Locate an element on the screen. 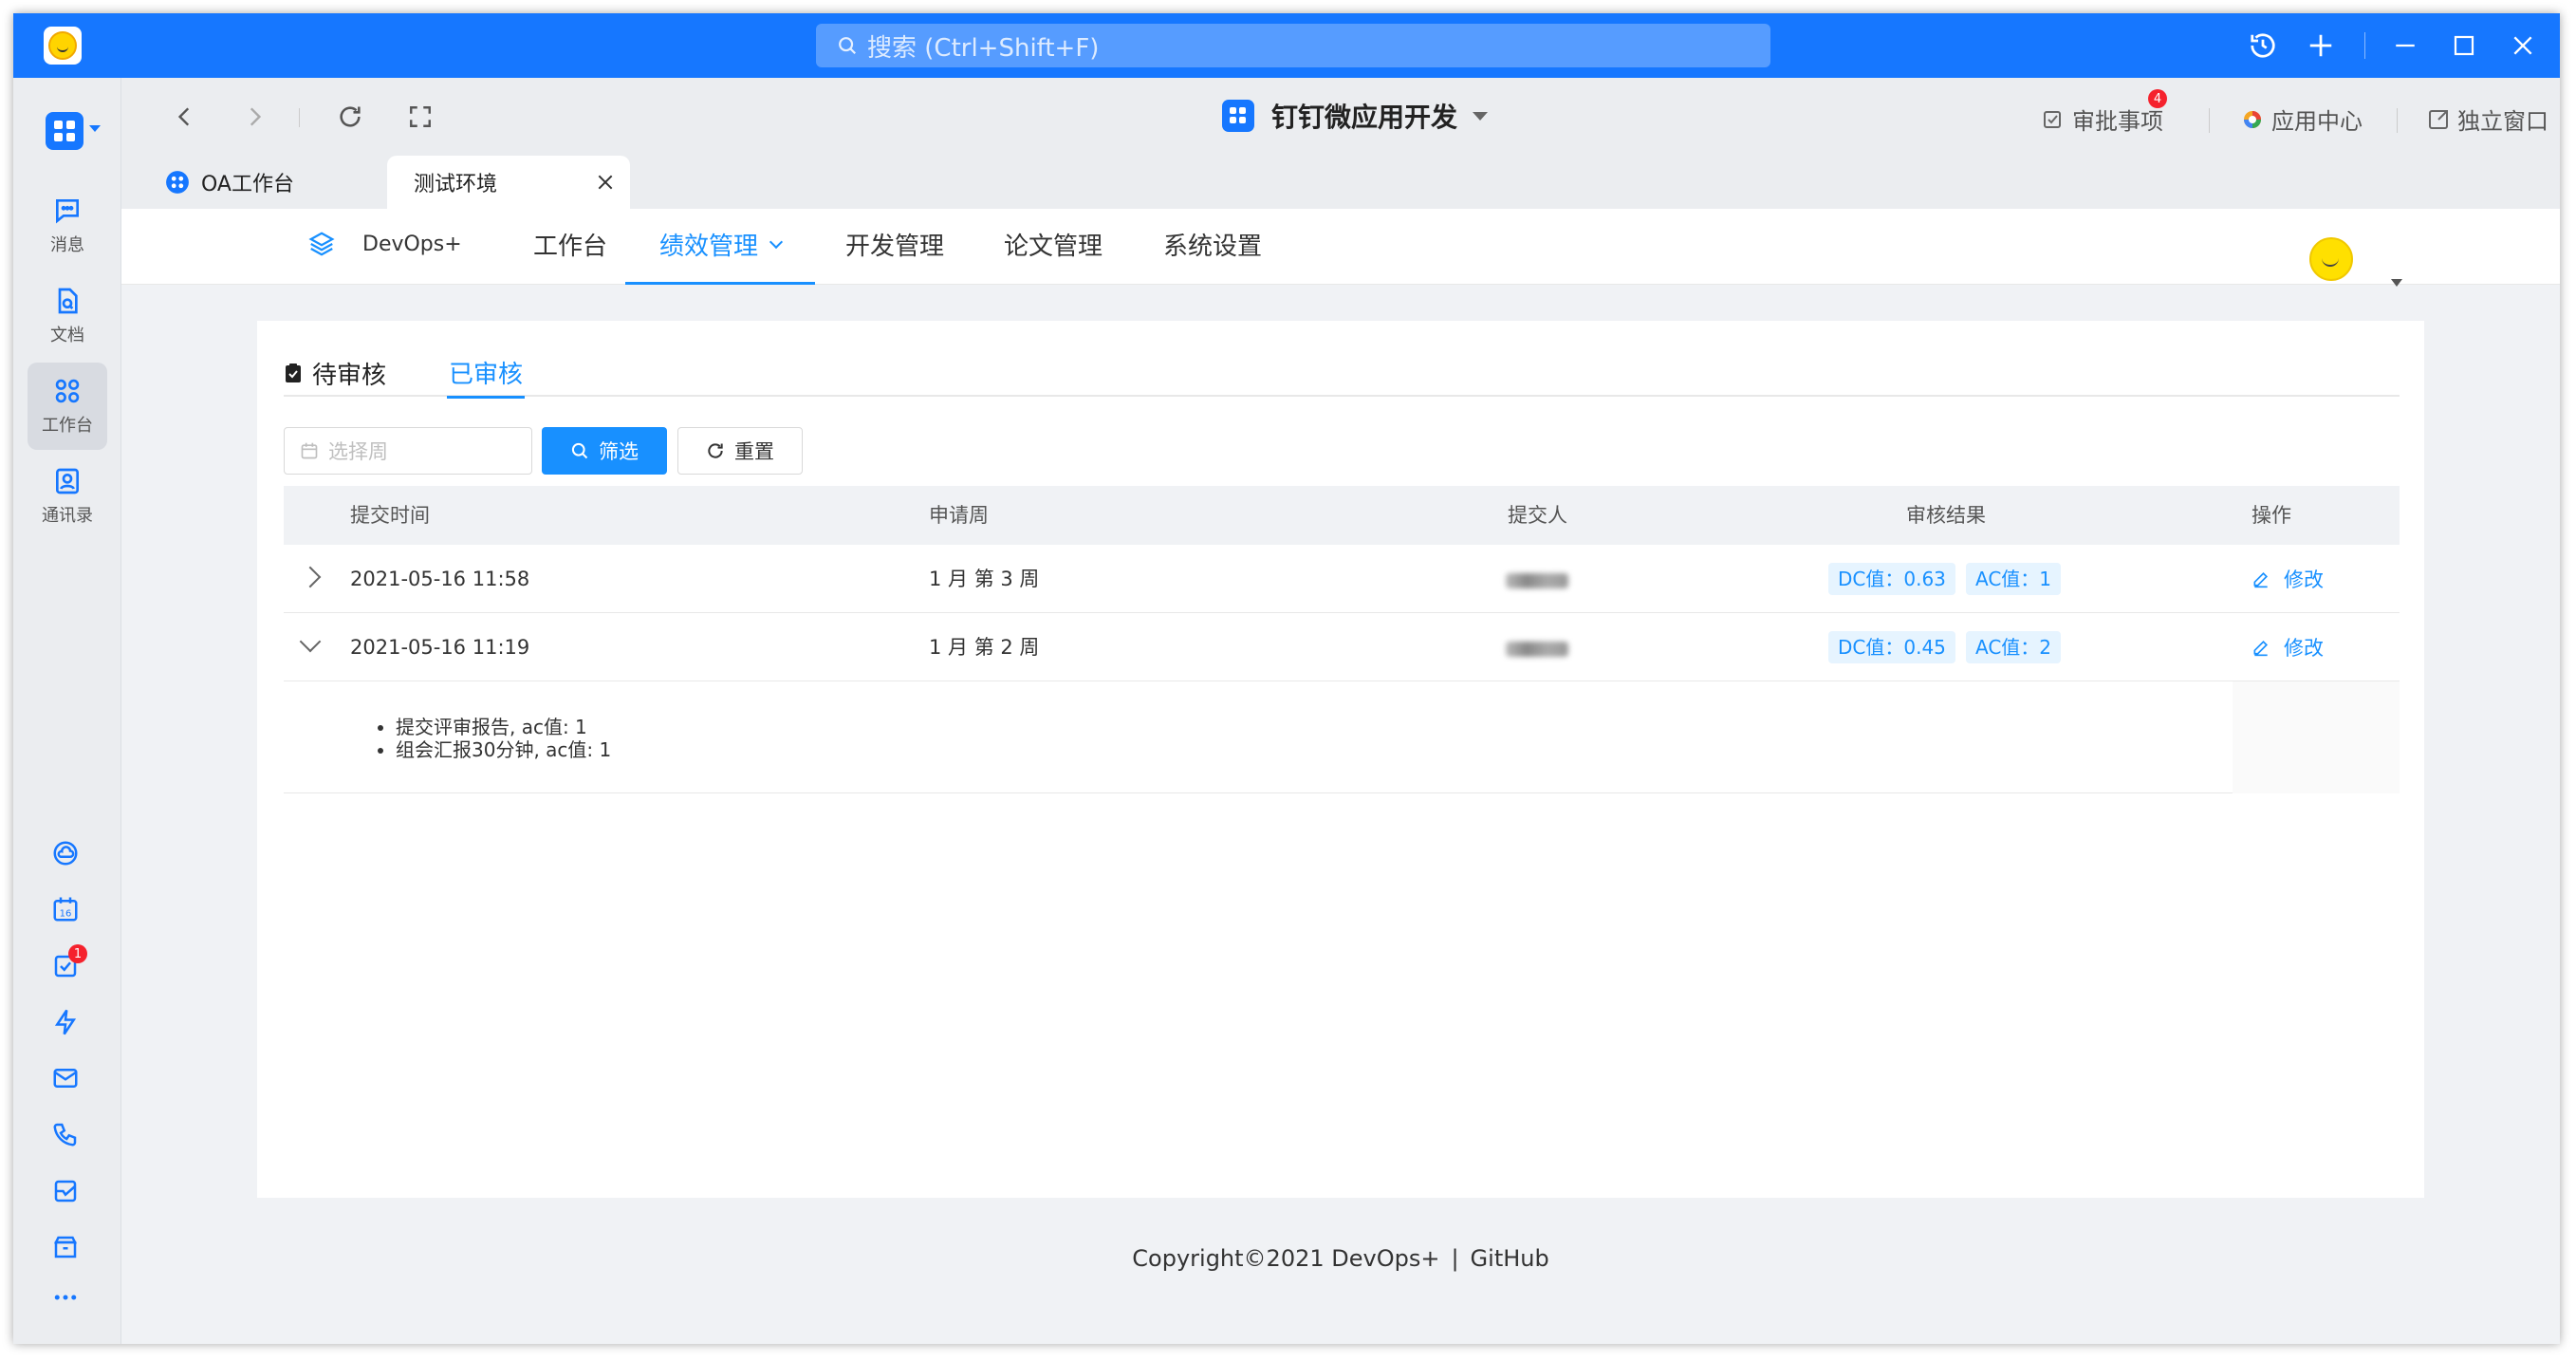  add-icon is located at coordinates (2321, 45).